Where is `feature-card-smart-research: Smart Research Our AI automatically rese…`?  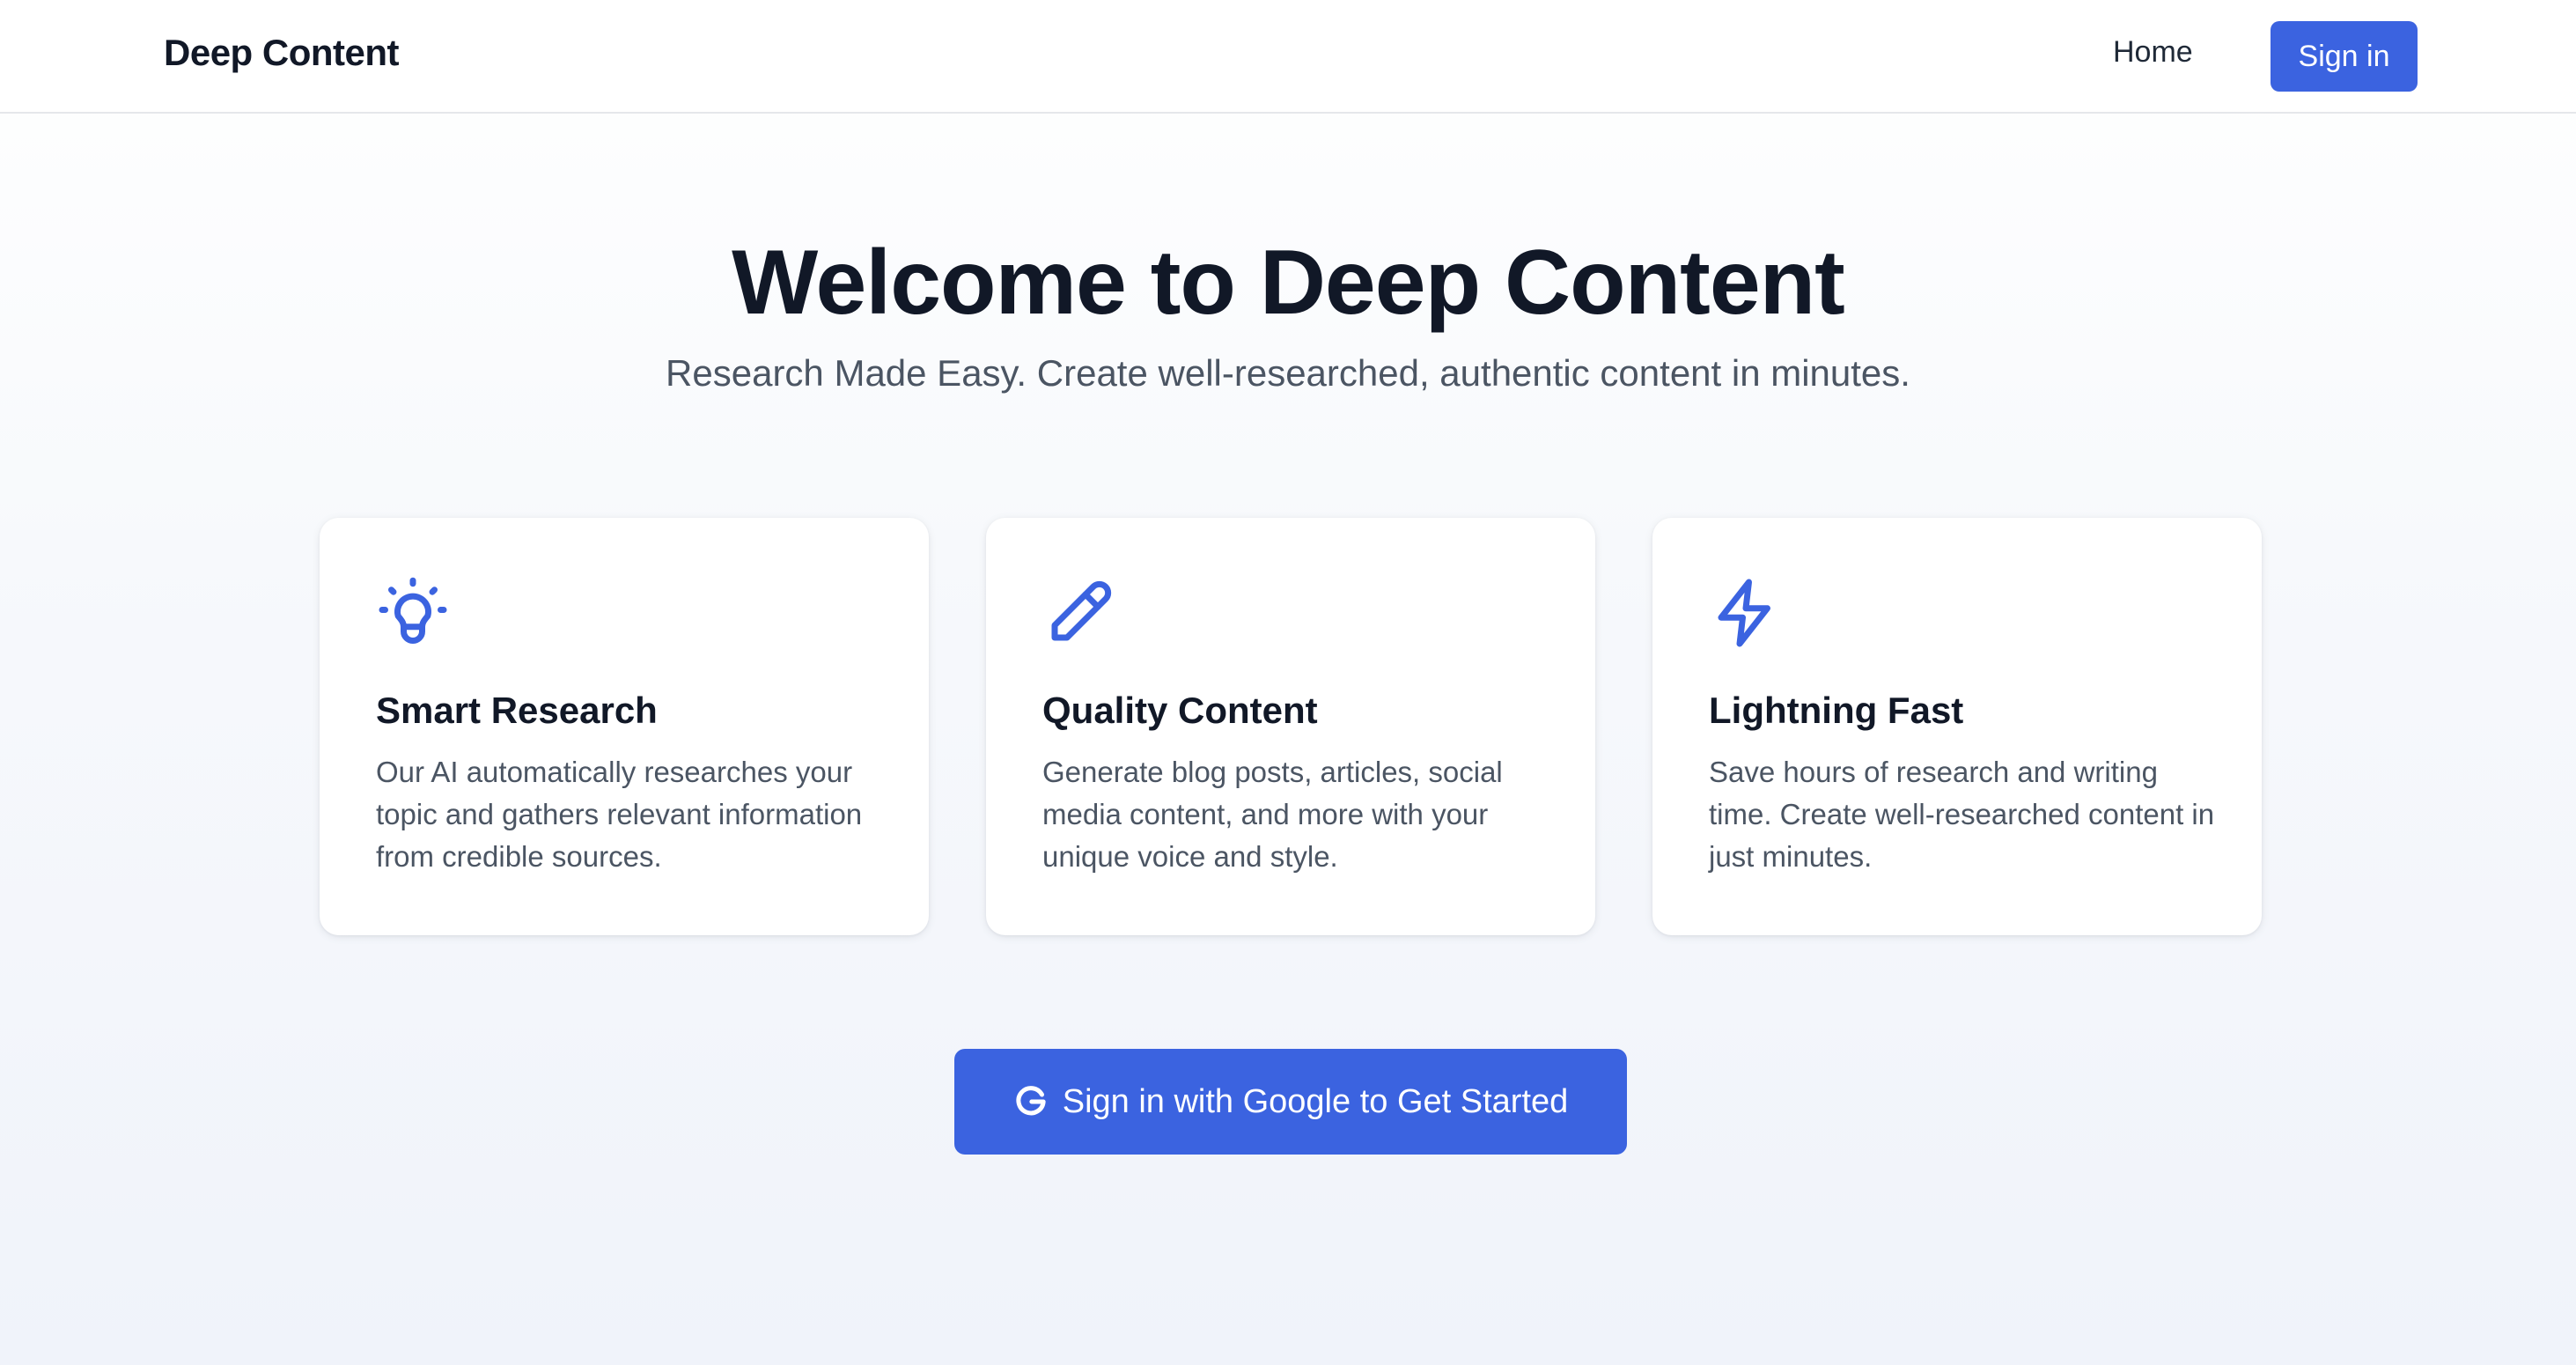
feature-card-smart-research: Smart Research Our AI automatically rese… is located at coordinates (624, 726).